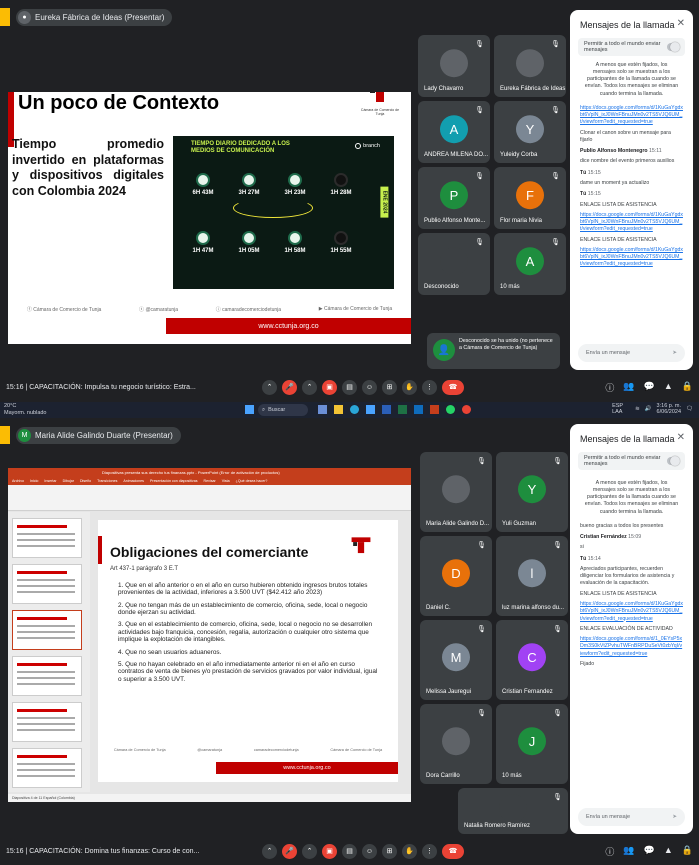 This screenshot has height=865, width=699. What do you see at coordinates (454, 66) in the screenshot?
I see `participant-tile: 🎙 Lady Chavarro` at bounding box center [454, 66].